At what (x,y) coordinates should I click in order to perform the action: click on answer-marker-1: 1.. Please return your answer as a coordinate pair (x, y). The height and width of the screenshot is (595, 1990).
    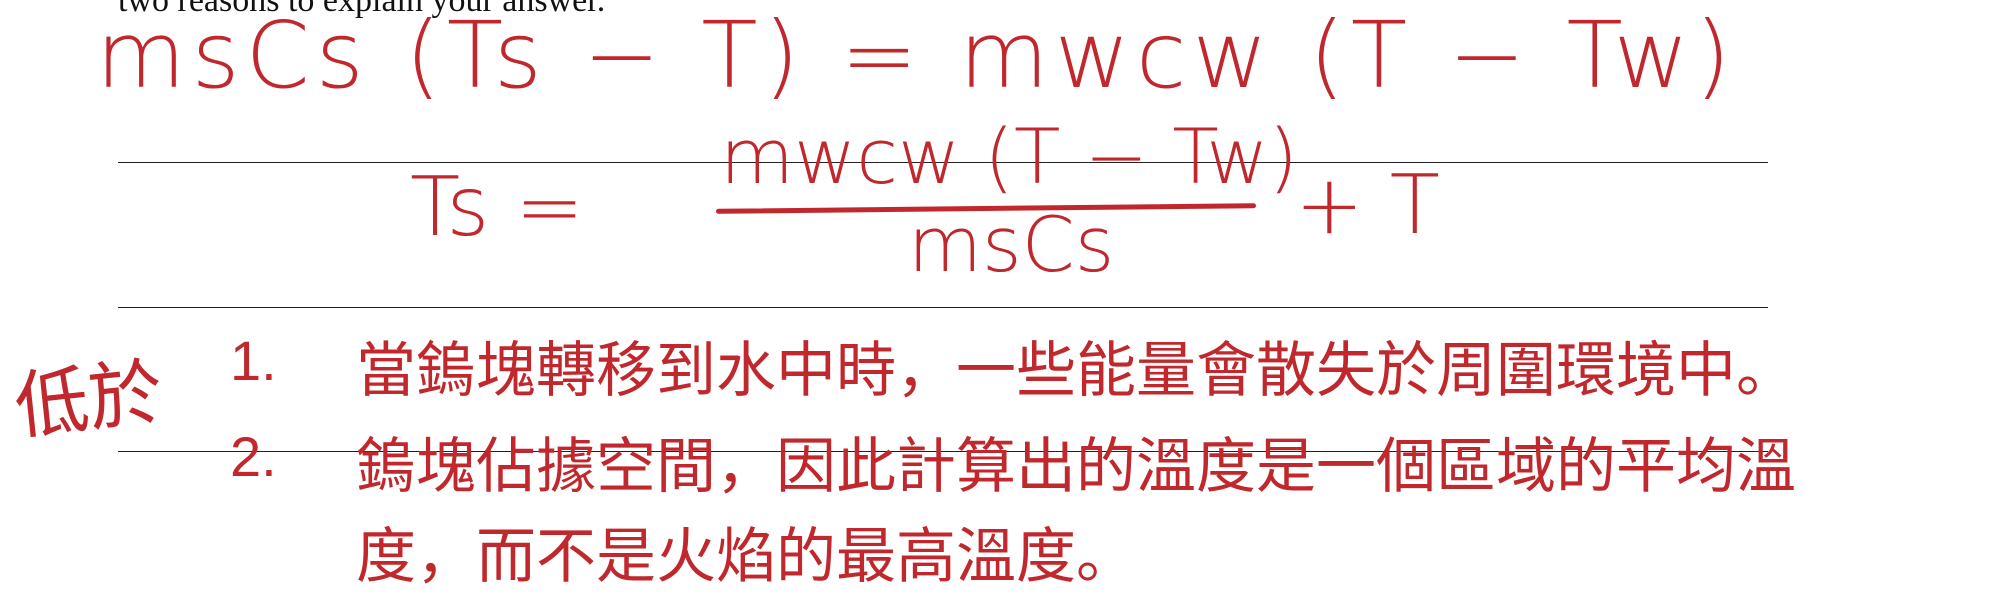
    Looking at the image, I should click on (253, 360).